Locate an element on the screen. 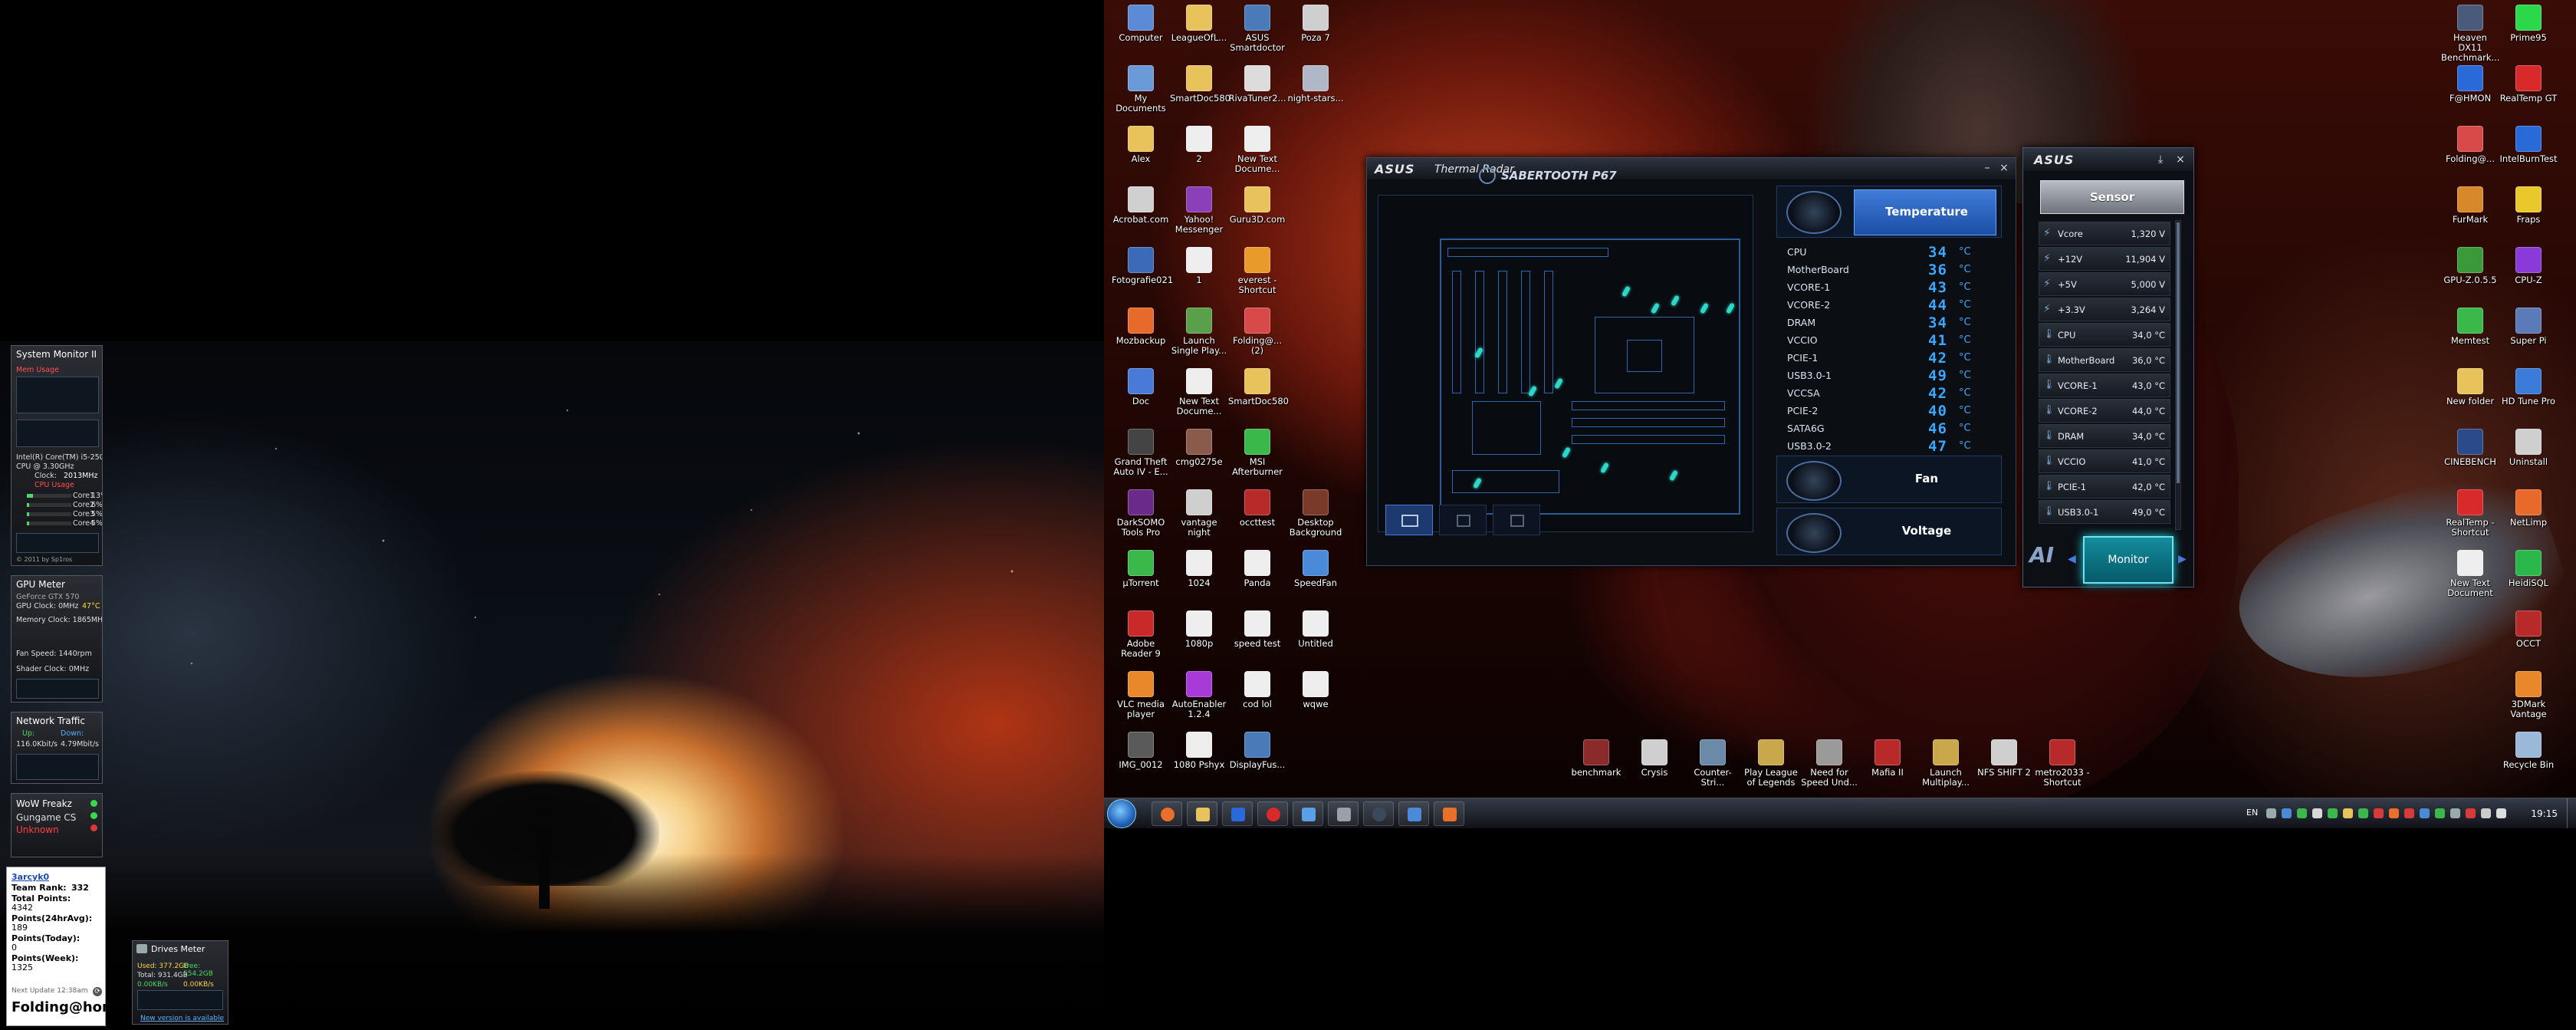 The height and width of the screenshot is (1030, 2576). network-icon is located at coordinates (2486, 813).